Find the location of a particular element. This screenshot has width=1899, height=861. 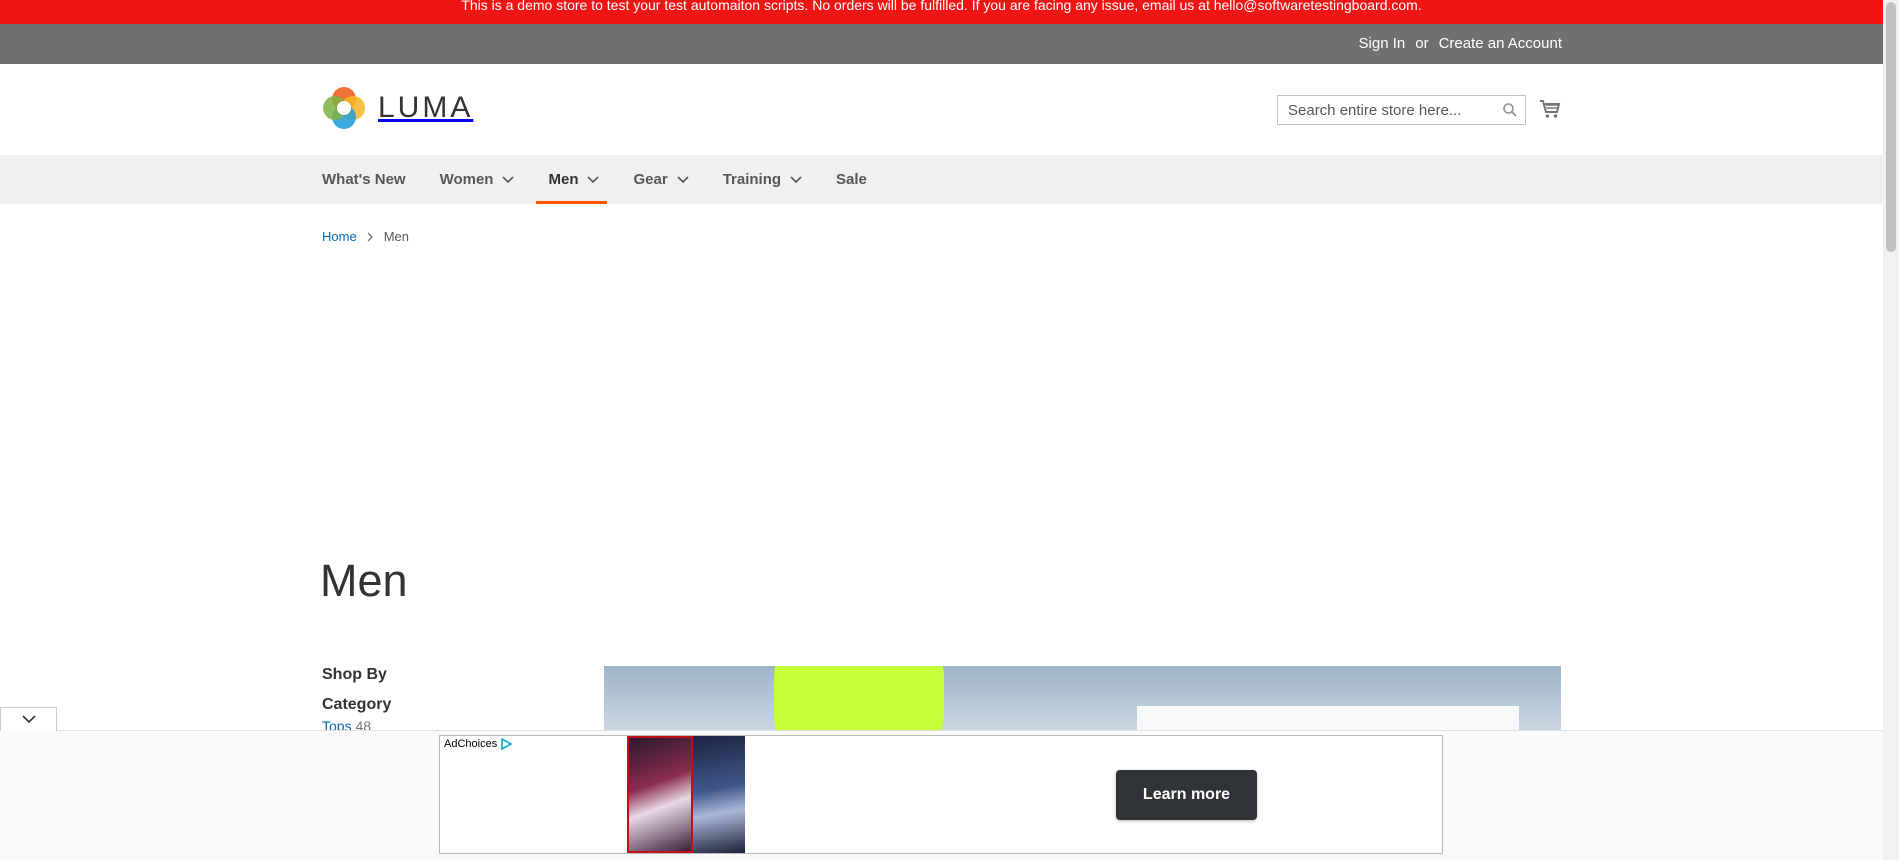

category-filter-title: Category is located at coordinates (356, 705).